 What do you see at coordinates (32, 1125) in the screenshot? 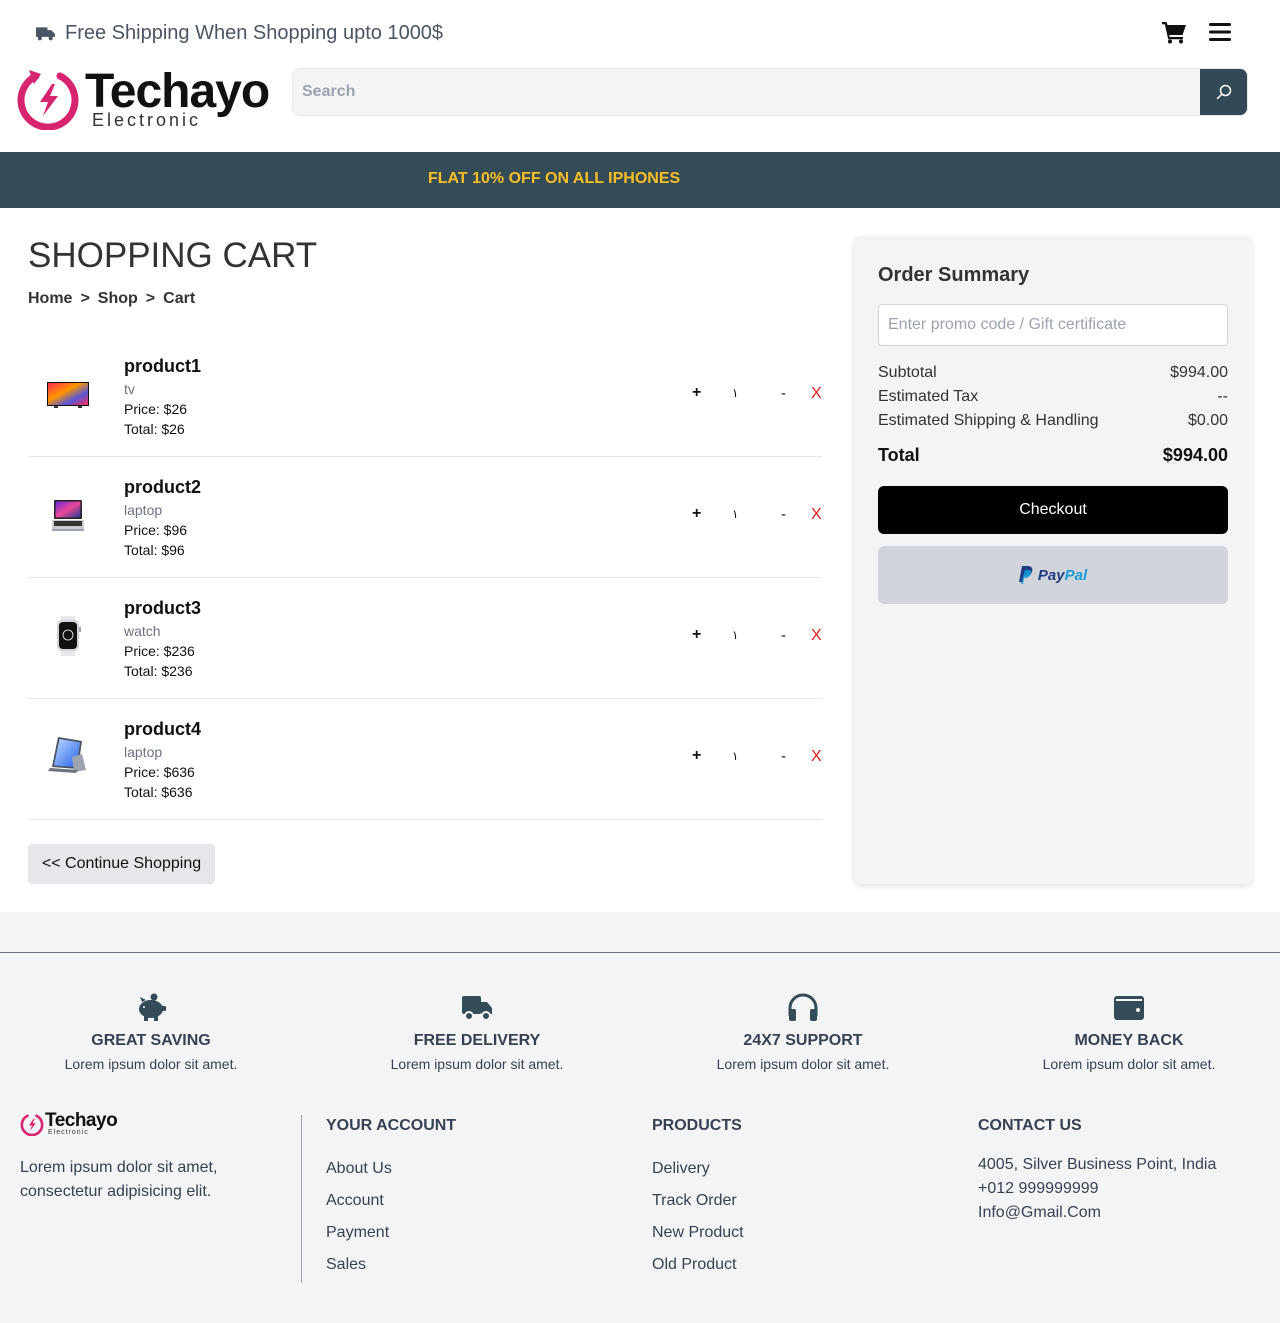
I see `power-bolt-icon` at bounding box center [32, 1125].